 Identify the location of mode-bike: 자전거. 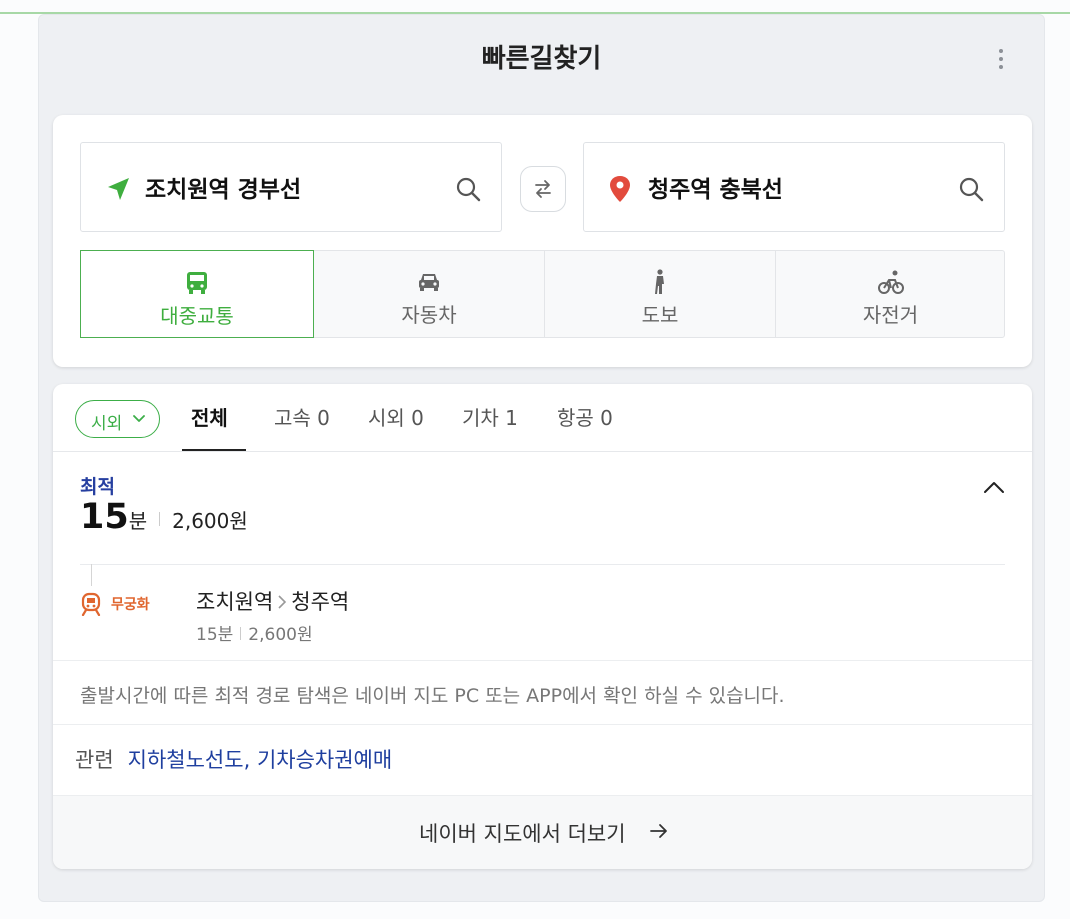
(890, 294).